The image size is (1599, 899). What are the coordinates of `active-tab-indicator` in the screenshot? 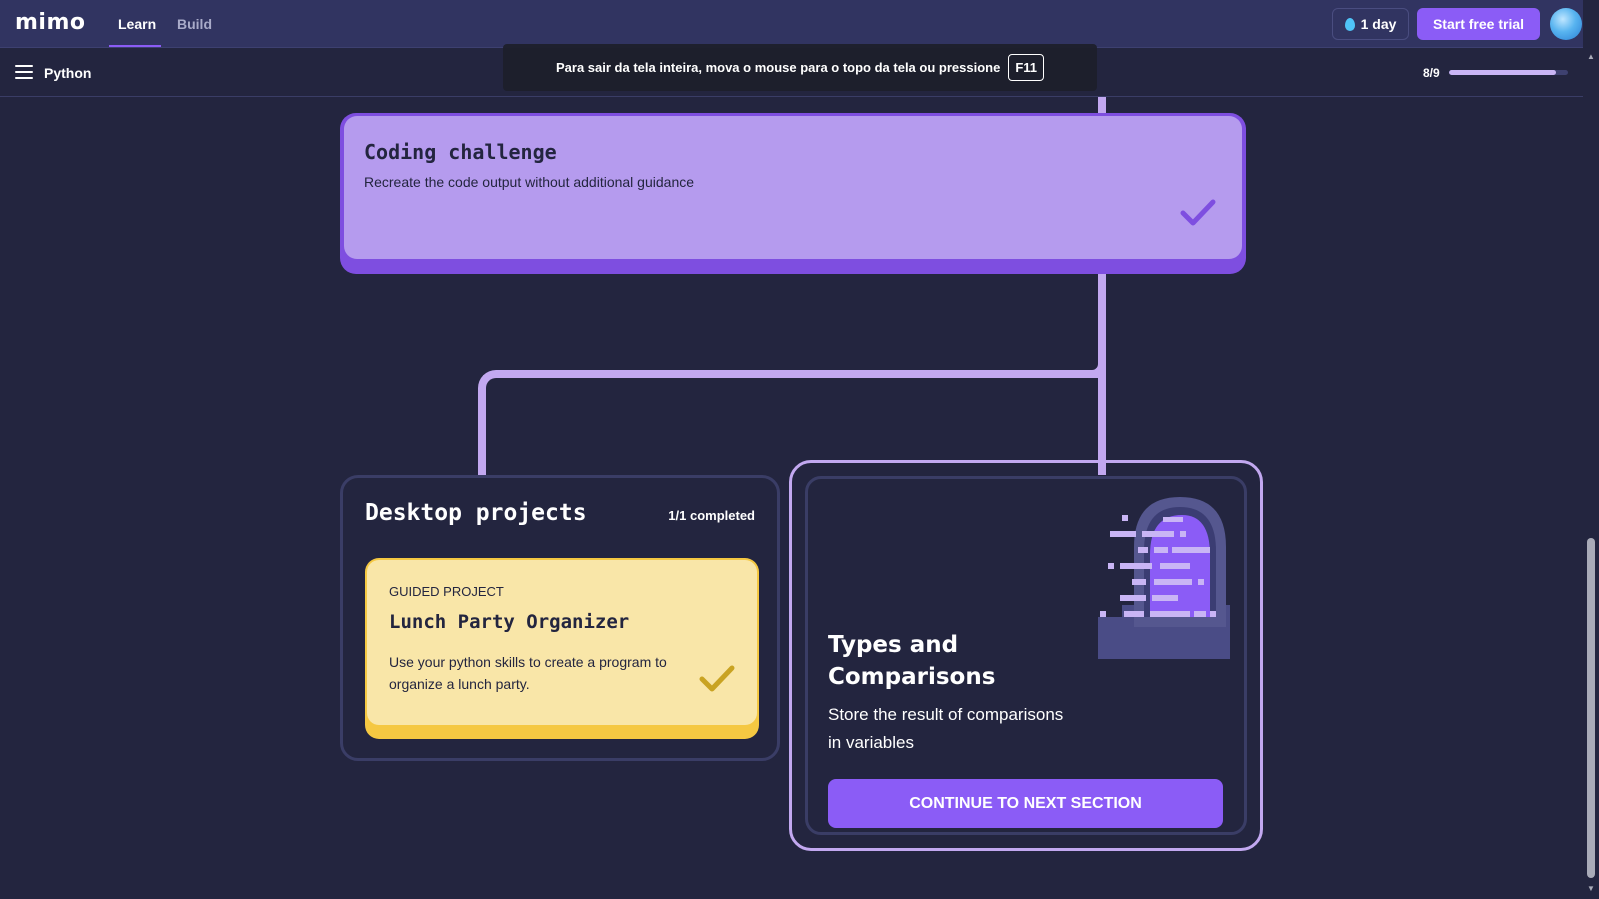 It's located at (135, 46).